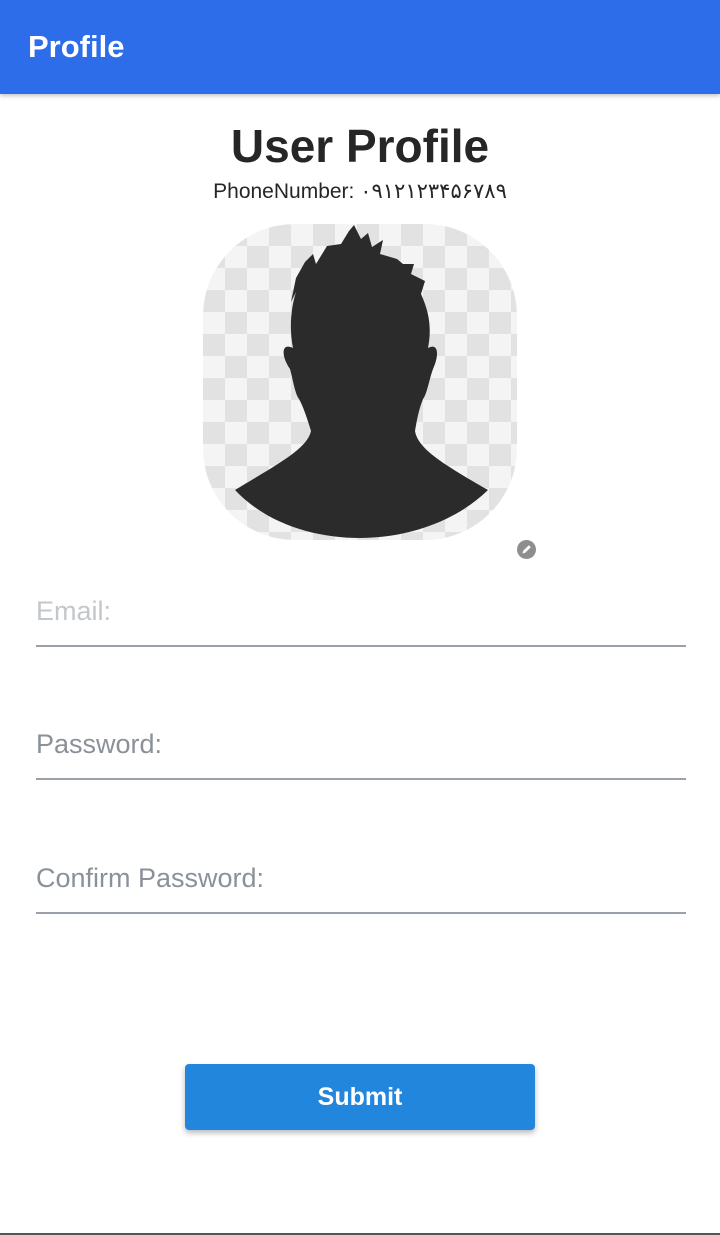 This screenshot has width=720, height=1235. What do you see at coordinates (360, 191) in the screenshot?
I see `phone-number-text: PhoneNumber: ۰۹۱۲۱۲۳۴۵۶۷۸۹` at bounding box center [360, 191].